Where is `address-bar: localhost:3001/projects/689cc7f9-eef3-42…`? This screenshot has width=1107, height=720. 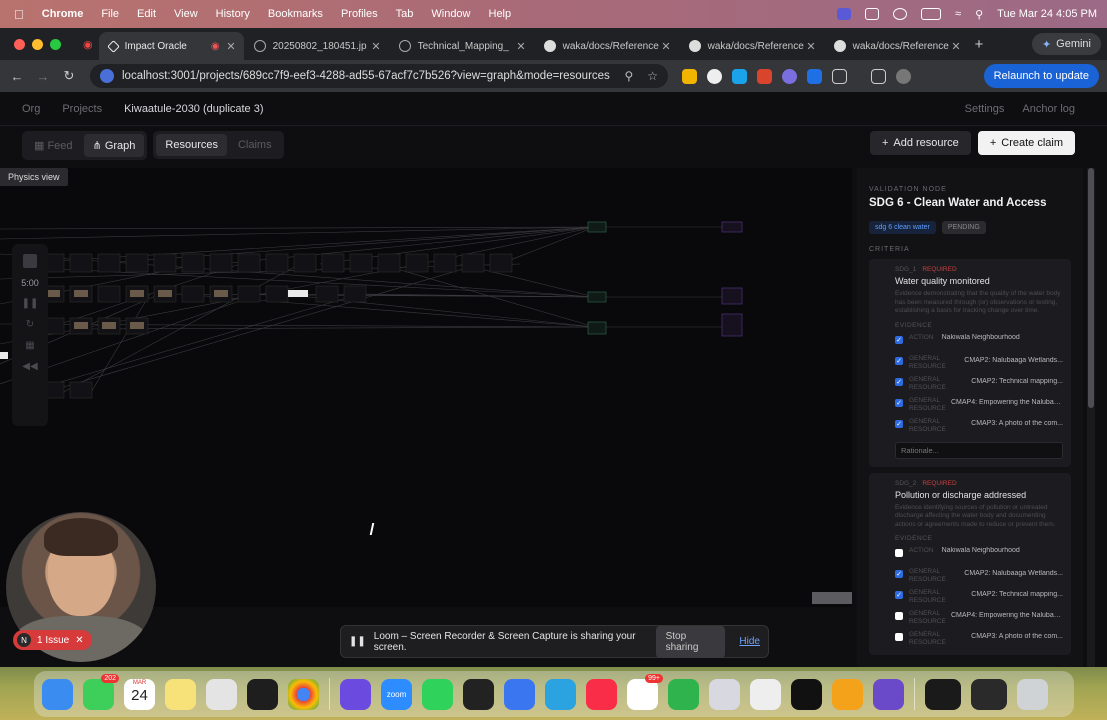 address-bar: localhost:3001/projects/689cc7f9-eef3-42… is located at coordinates (379, 76).